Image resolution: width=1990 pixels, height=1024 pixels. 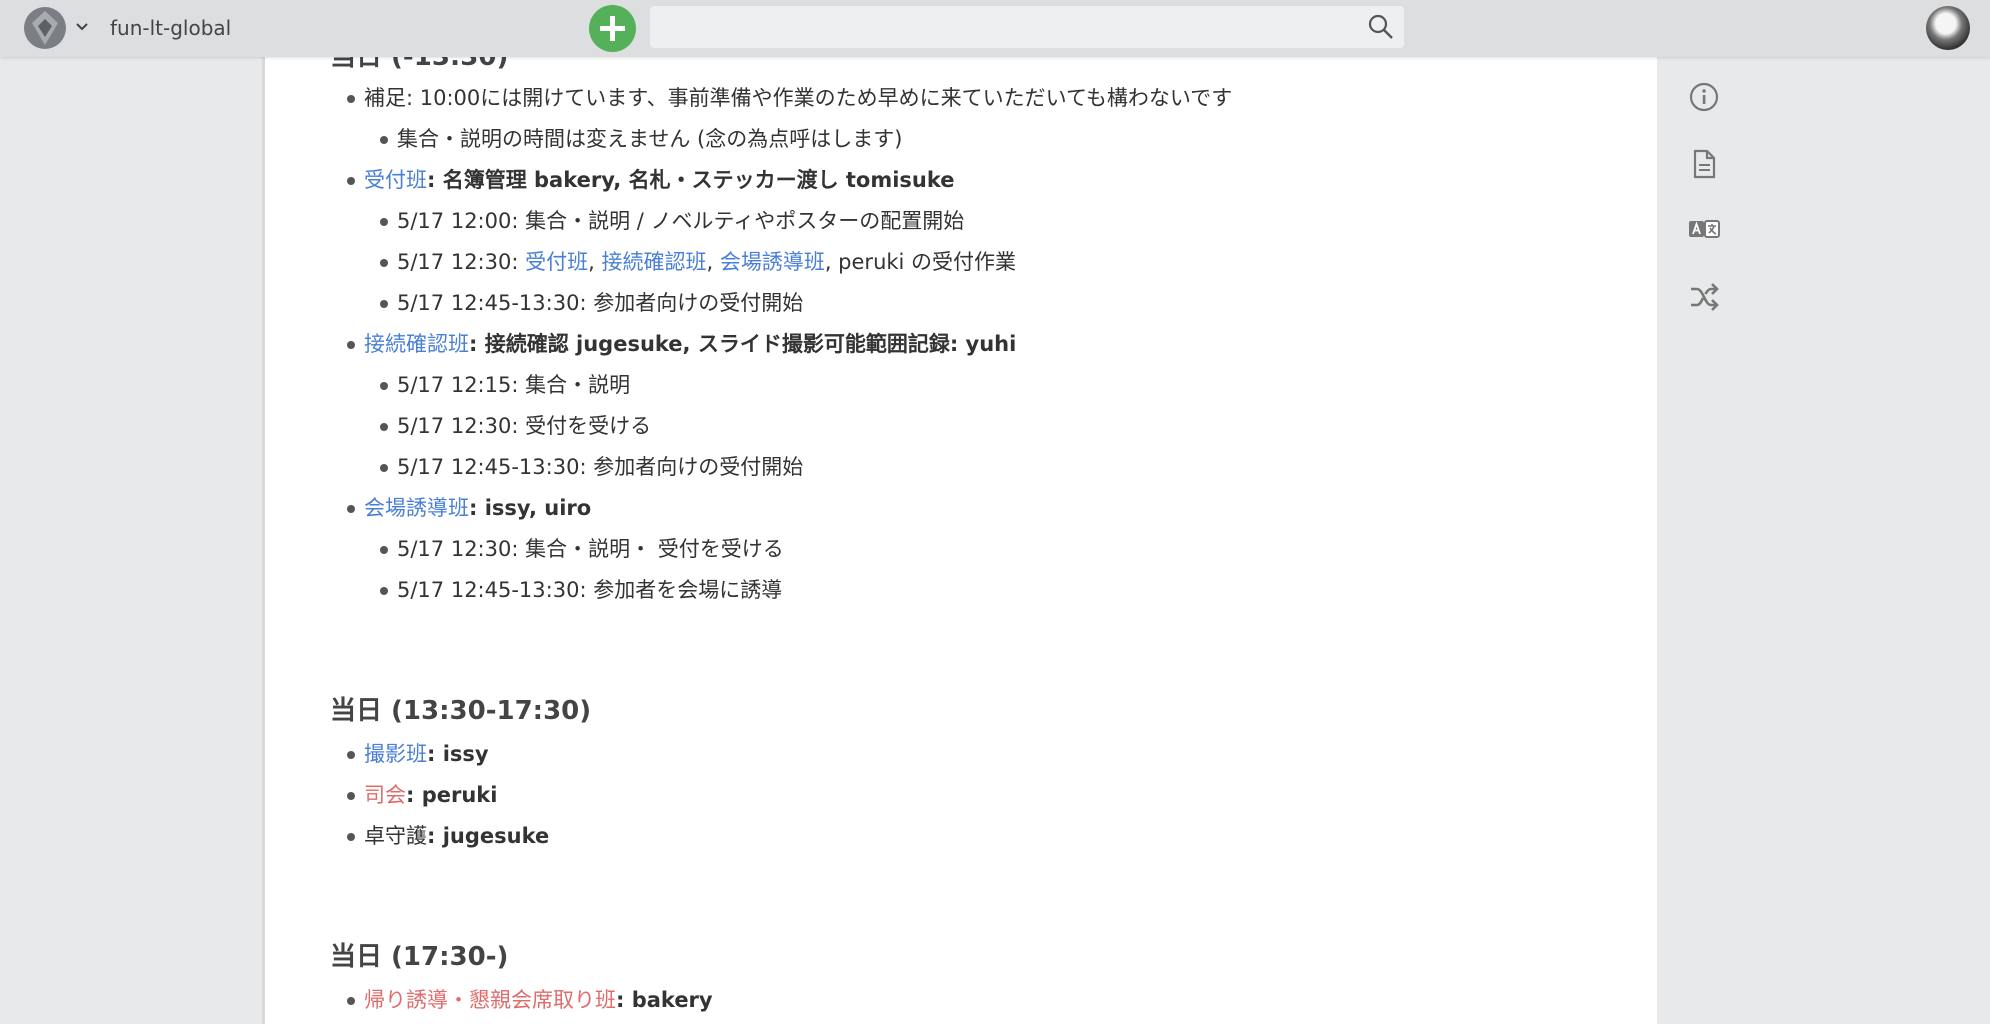 What do you see at coordinates (170, 28) in the screenshot?
I see `project-name: fun-lt-global` at bounding box center [170, 28].